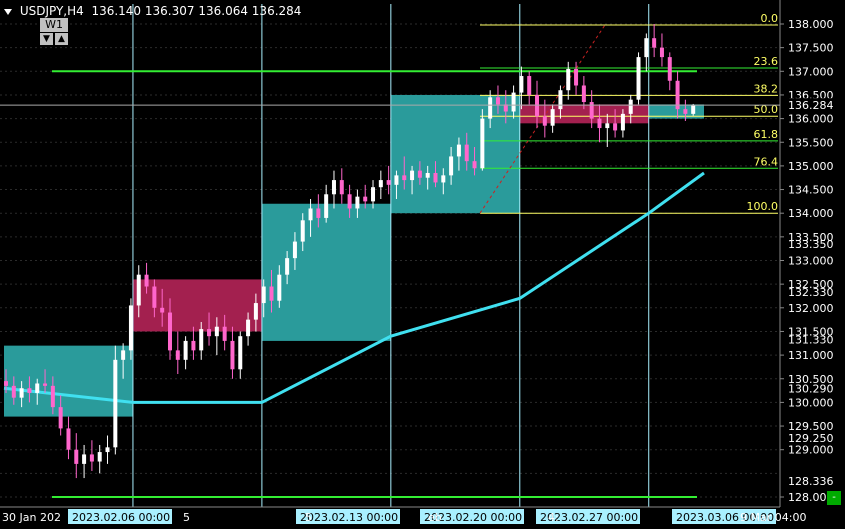 Image resolution: width=845 pixels, height=529 pixels. What do you see at coordinates (811, 119) in the screenshot?
I see `price-tick-label: 136.000` at bounding box center [811, 119].